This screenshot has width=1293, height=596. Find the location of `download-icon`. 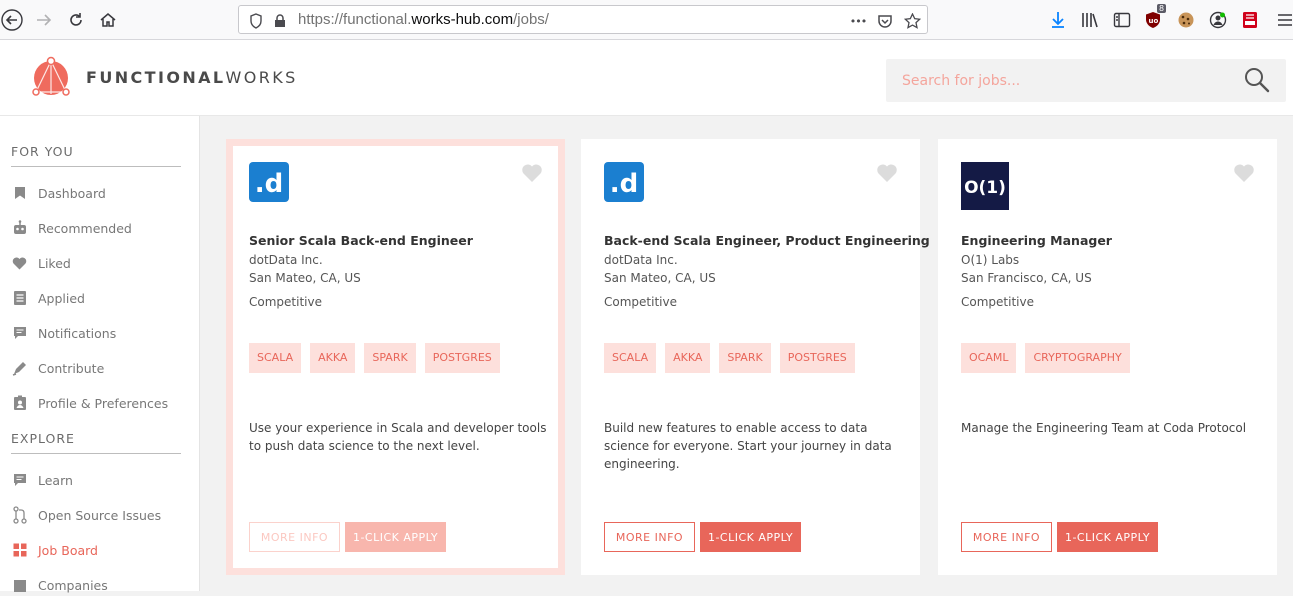

download-icon is located at coordinates (1058, 20).